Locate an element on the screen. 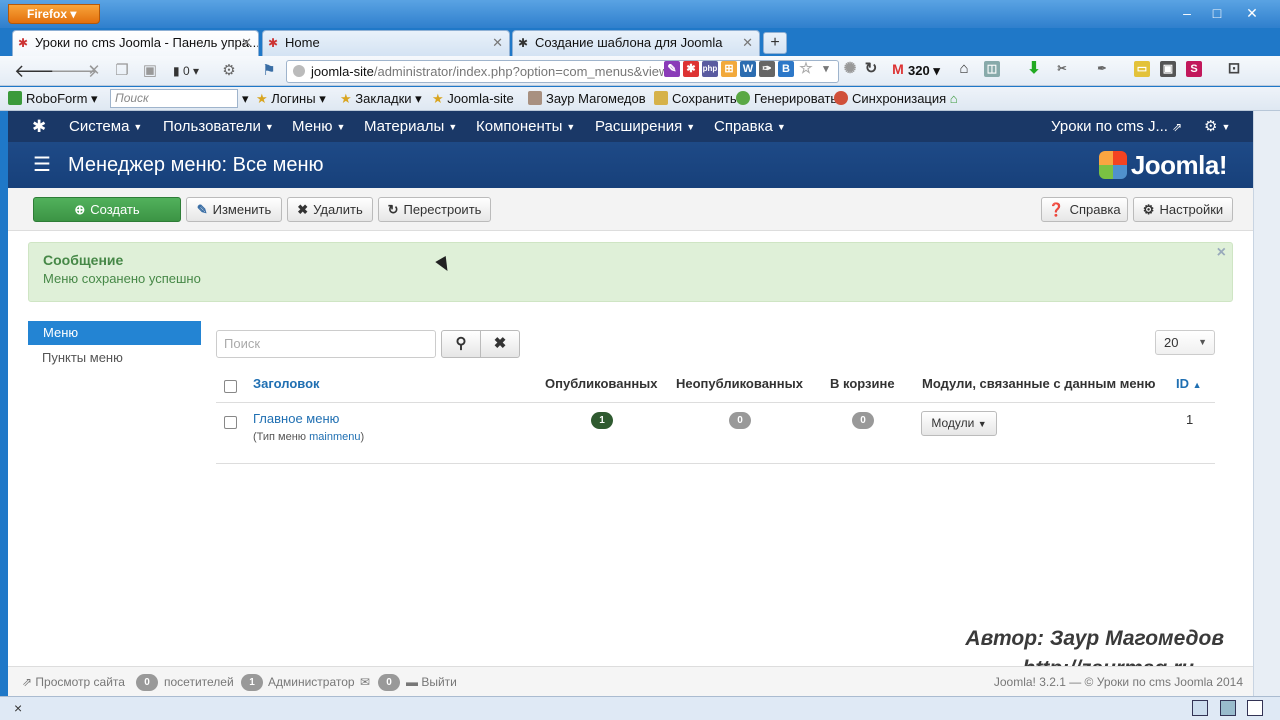 The width and height of the screenshot is (1280, 720). close-icon: ✖ is located at coordinates (500, 343).